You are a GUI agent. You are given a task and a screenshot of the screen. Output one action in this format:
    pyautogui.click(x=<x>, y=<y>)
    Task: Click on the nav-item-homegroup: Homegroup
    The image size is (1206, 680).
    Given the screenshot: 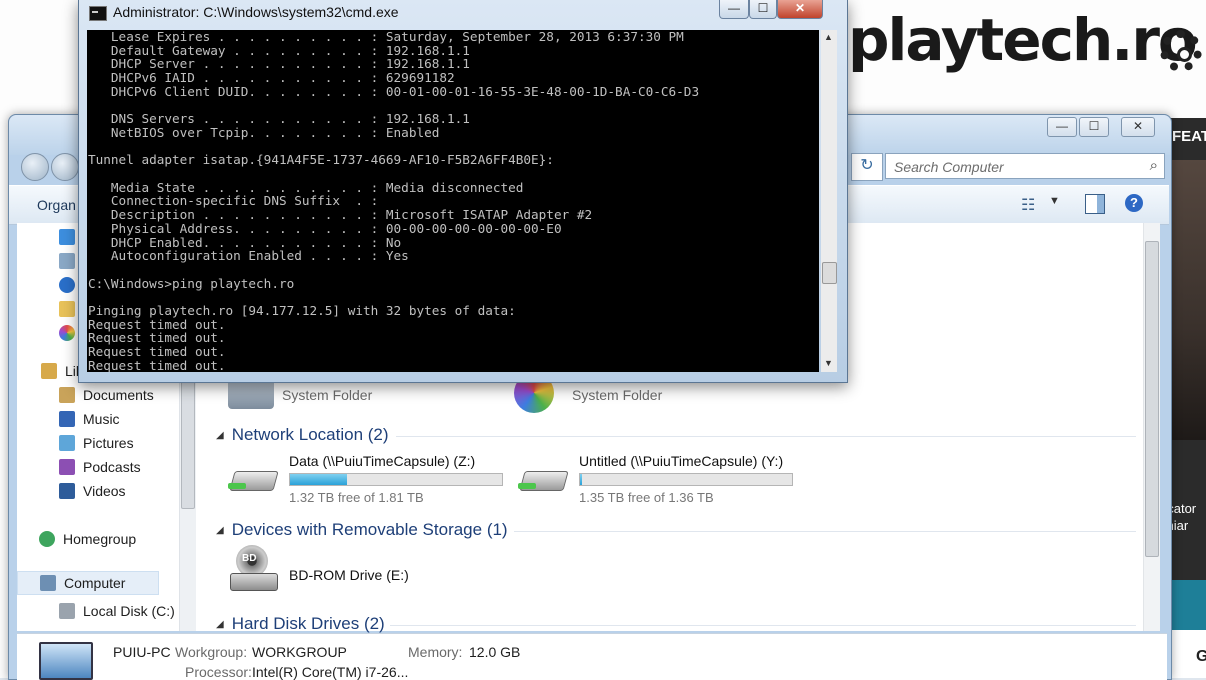 What is the action you would take?
    pyautogui.click(x=87, y=539)
    